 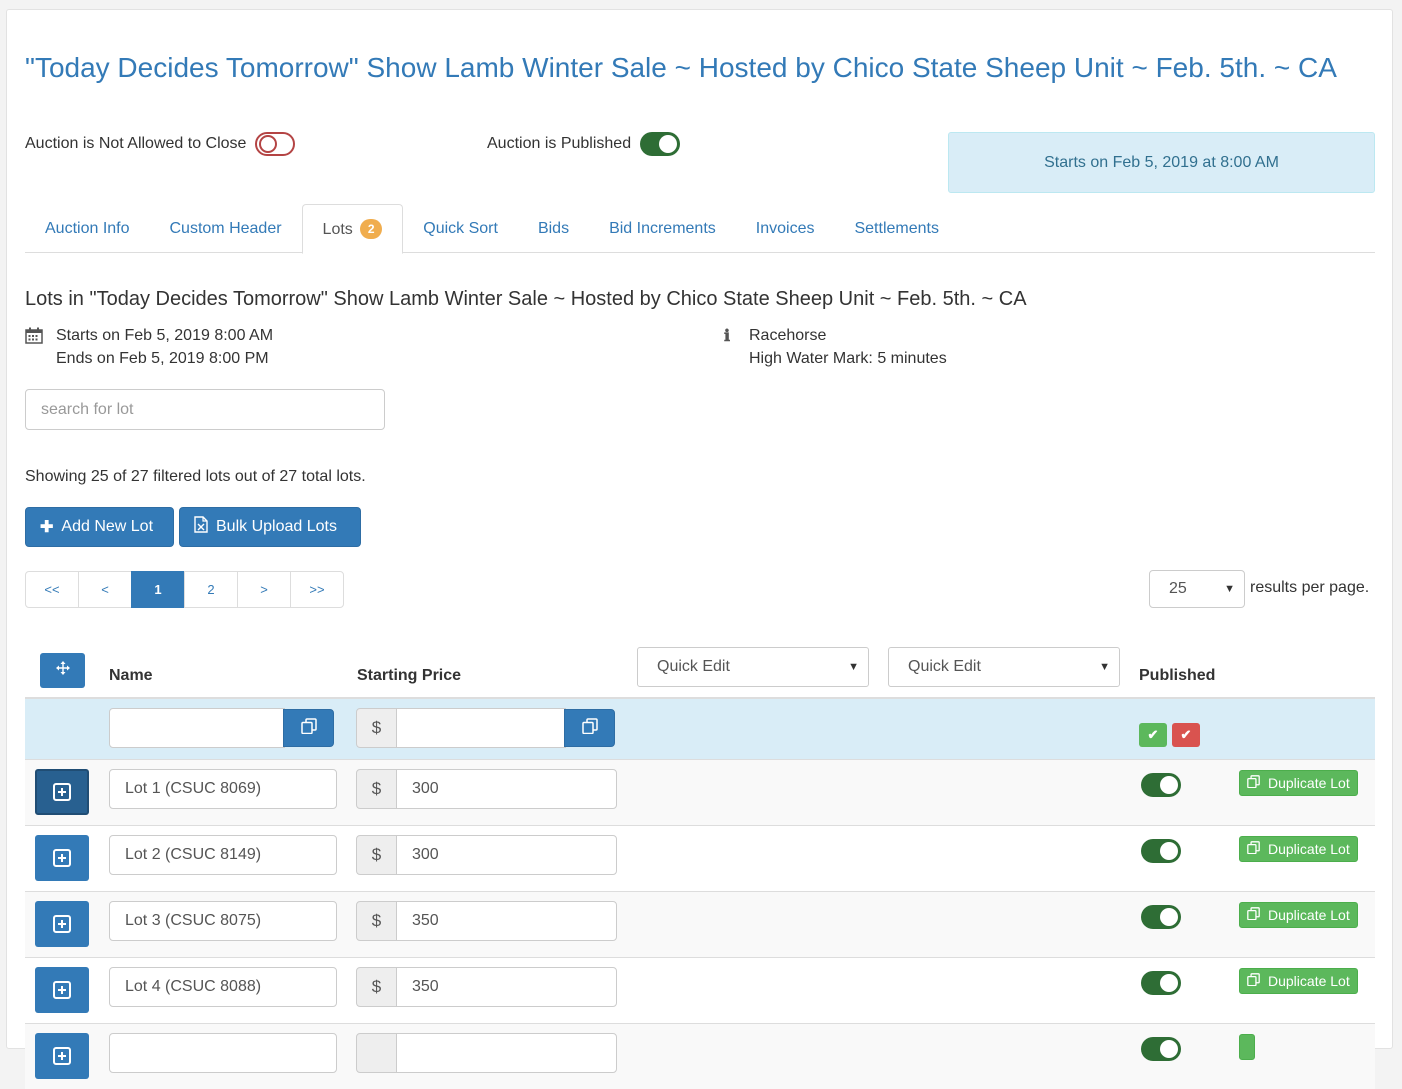 I want to click on close-toggle-label: Auction is Not Allowed to Close, so click(x=136, y=143).